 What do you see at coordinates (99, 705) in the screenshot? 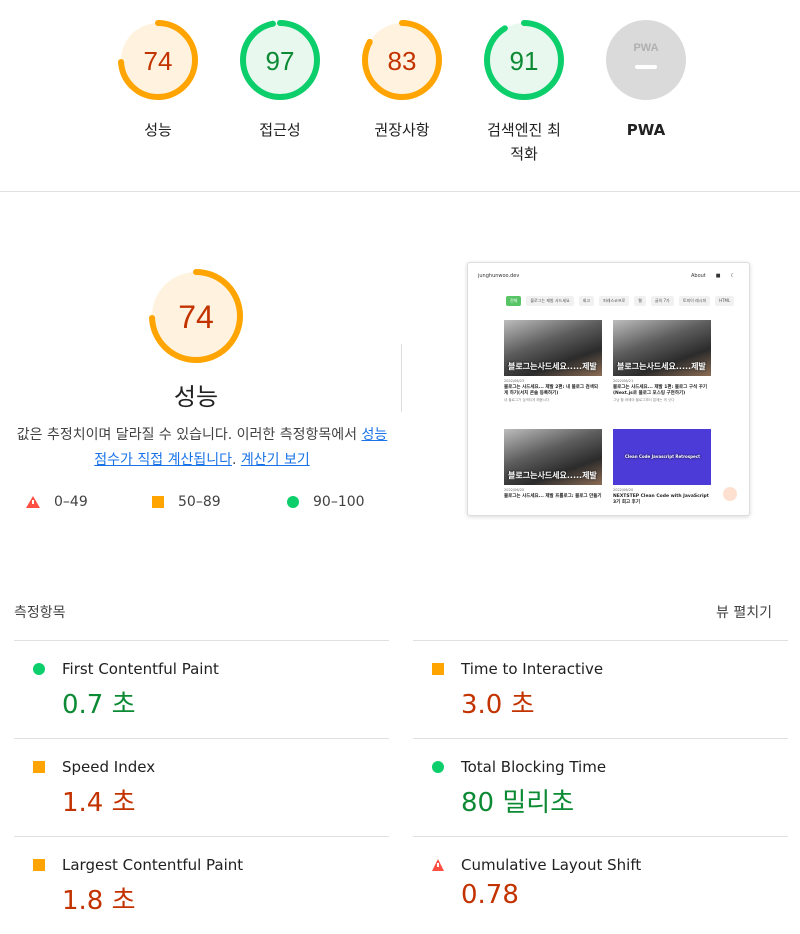
I see `metric-value: 0.7 초` at bounding box center [99, 705].